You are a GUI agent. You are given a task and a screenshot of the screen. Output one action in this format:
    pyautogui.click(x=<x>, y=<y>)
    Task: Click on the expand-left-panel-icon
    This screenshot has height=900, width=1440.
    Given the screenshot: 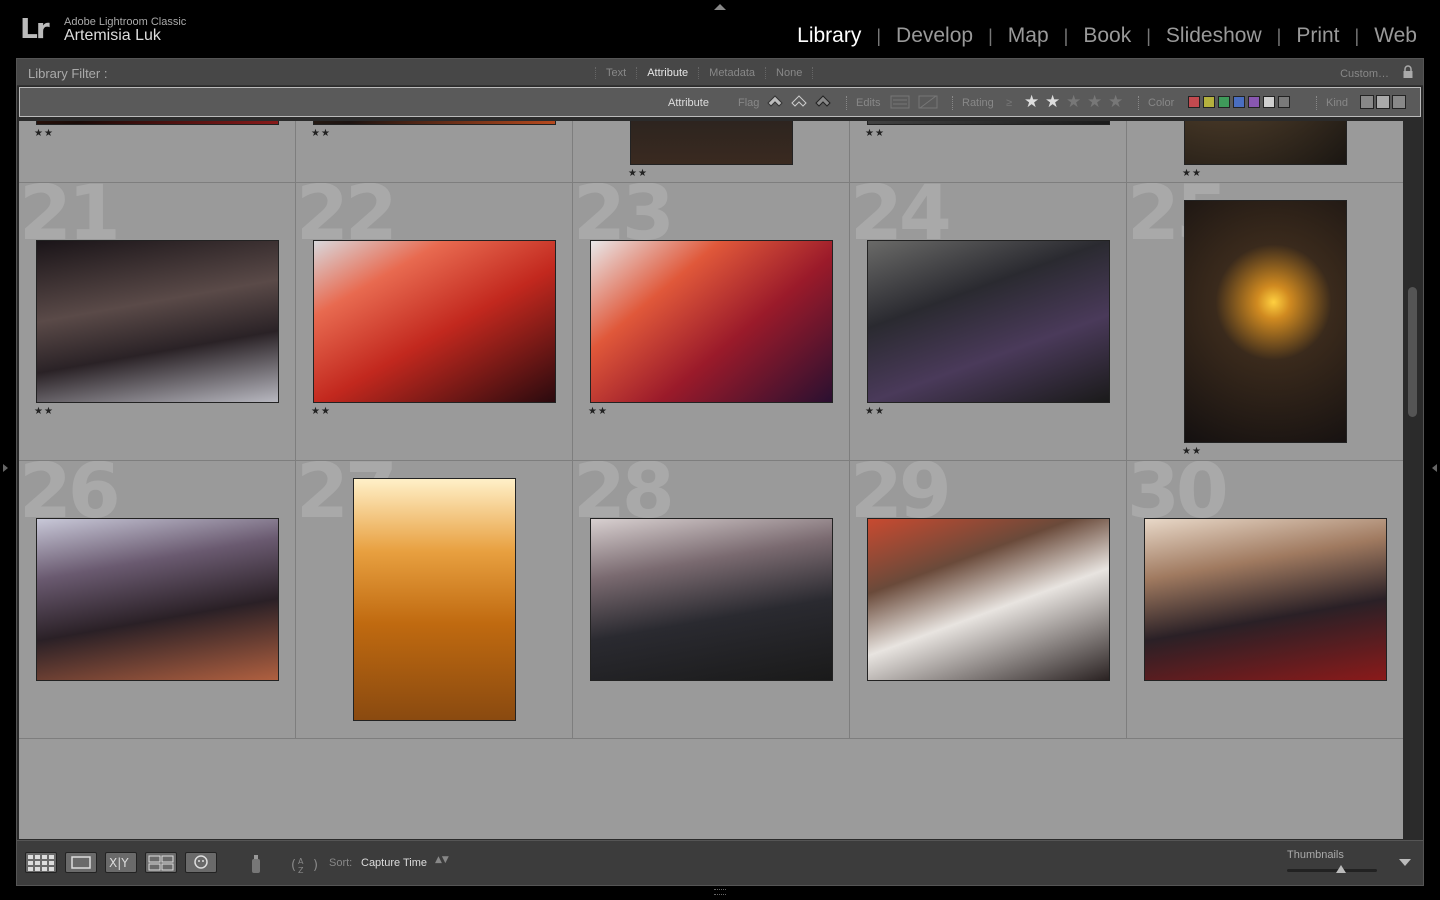 What is the action you would take?
    pyautogui.click(x=5, y=468)
    